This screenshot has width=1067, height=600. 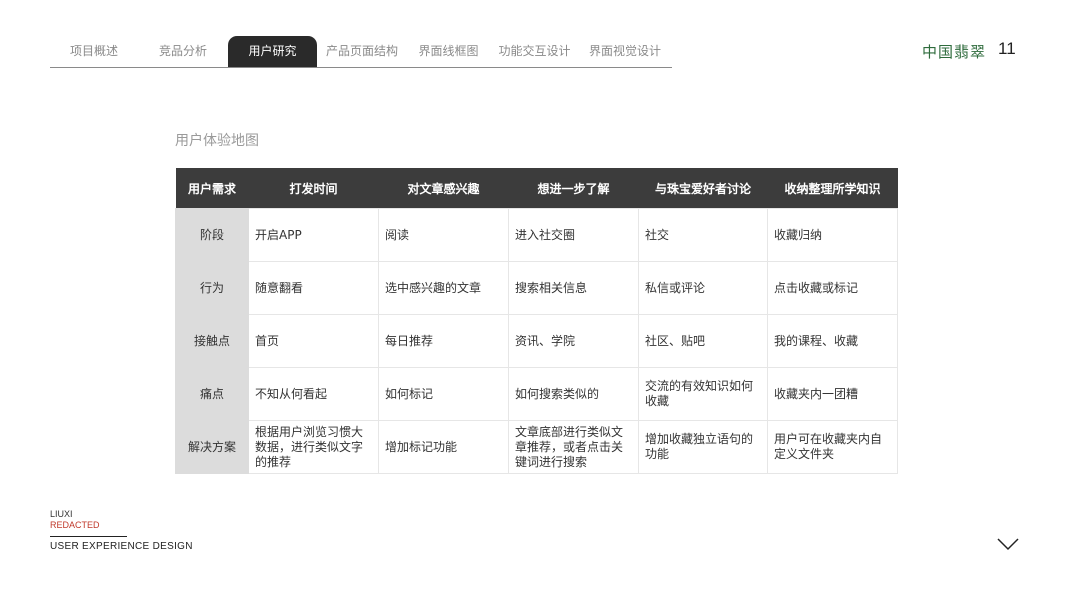 What do you see at coordinates (573, 288) in the screenshot?
I see `table-cell: 搜索相关信息` at bounding box center [573, 288].